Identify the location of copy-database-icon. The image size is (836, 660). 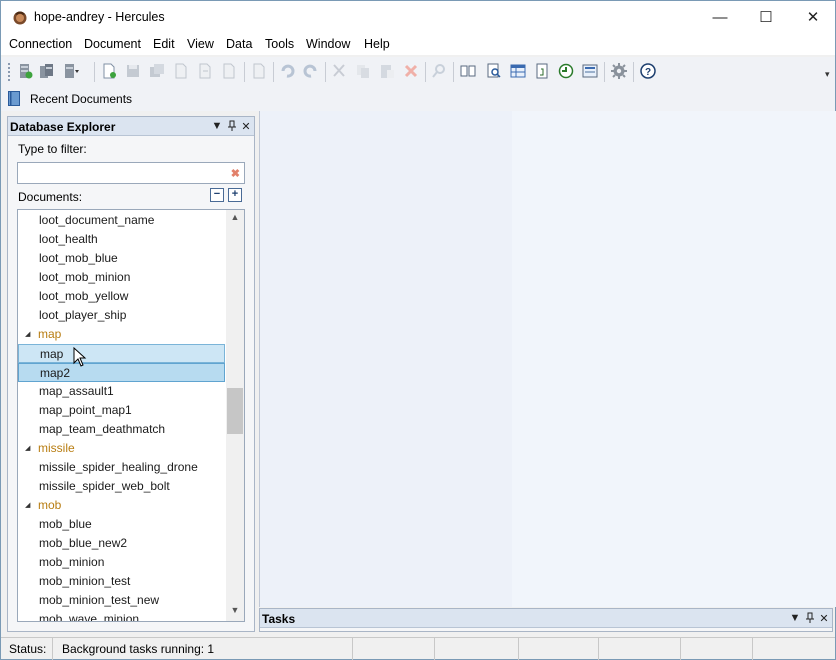
(47, 71).